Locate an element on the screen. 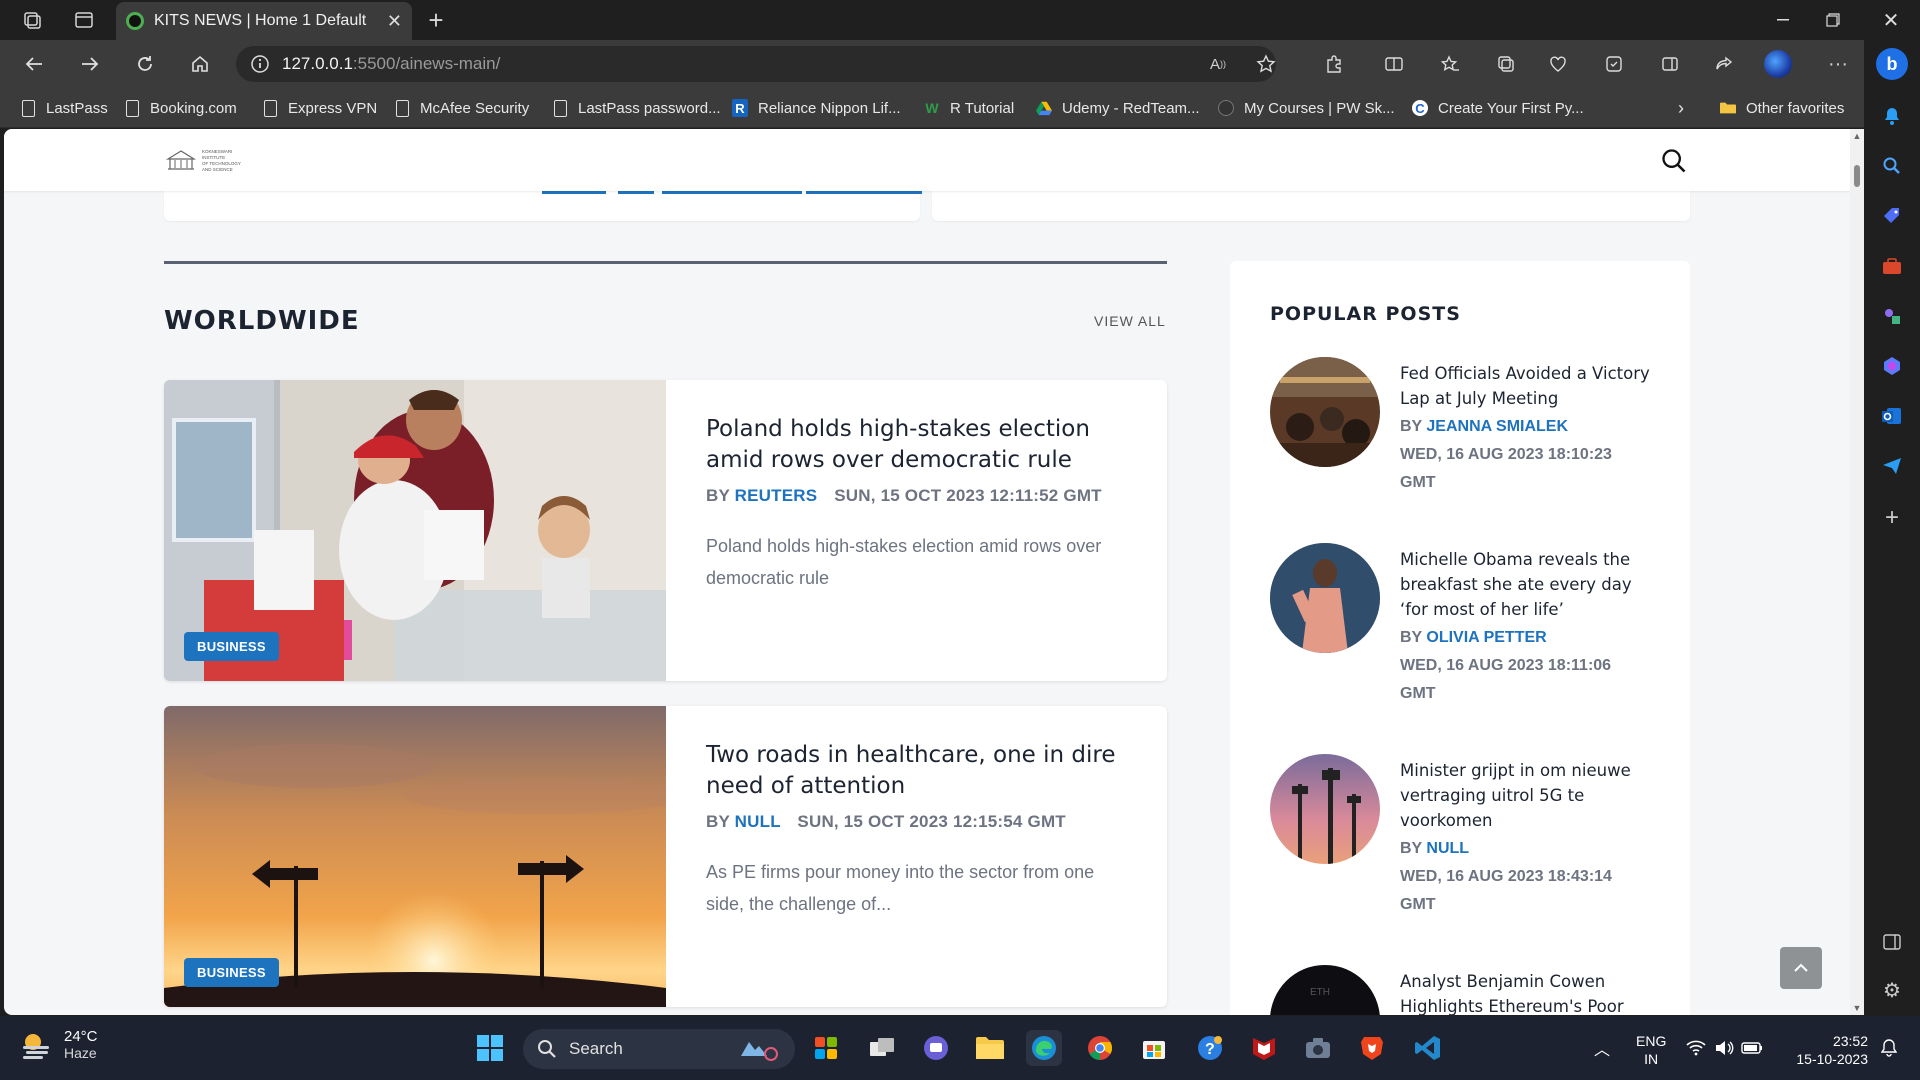 This screenshot has width=1920, height=1080. article-author: REUTERS is located at coordinates (776, 495).